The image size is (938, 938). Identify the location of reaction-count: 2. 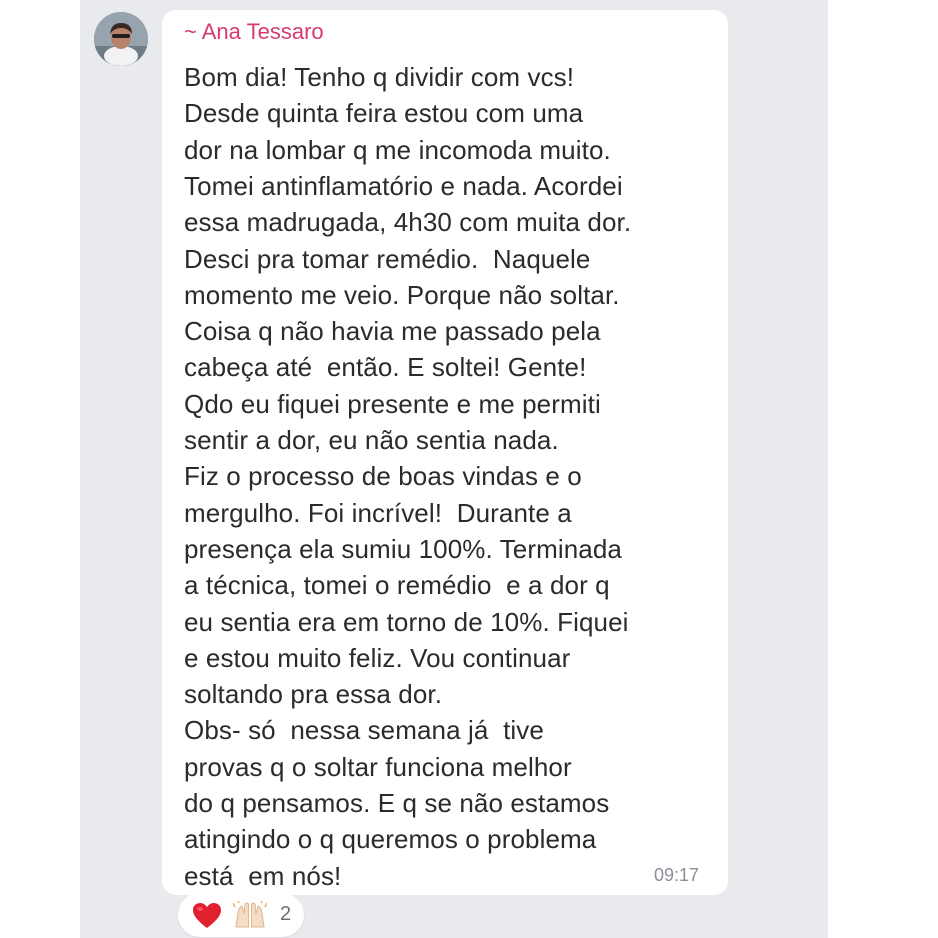
(286, 914).